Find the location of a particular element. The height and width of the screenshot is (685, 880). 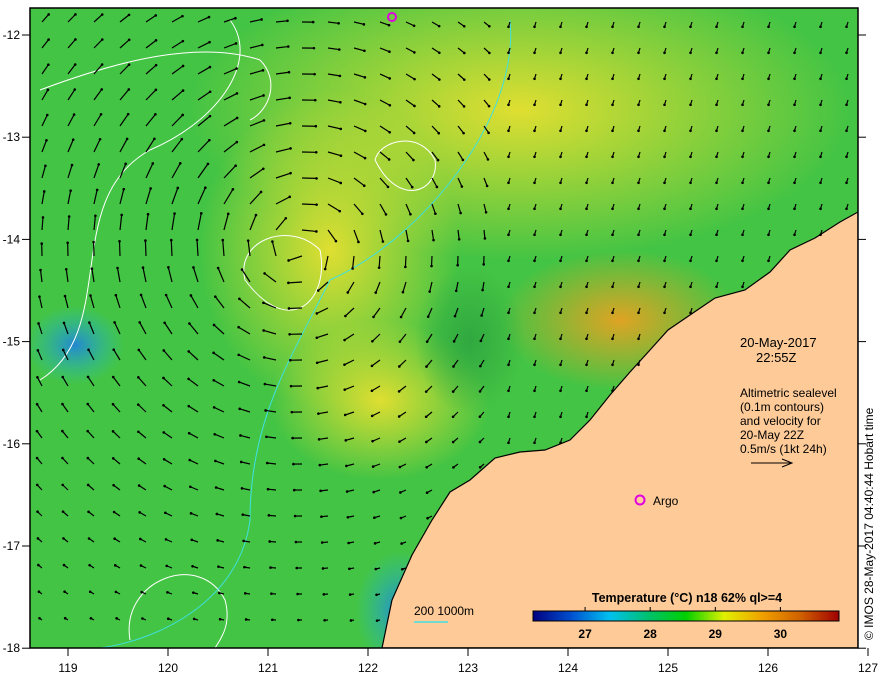

y-tick-label: -18 is located at coordinates (12, 648).